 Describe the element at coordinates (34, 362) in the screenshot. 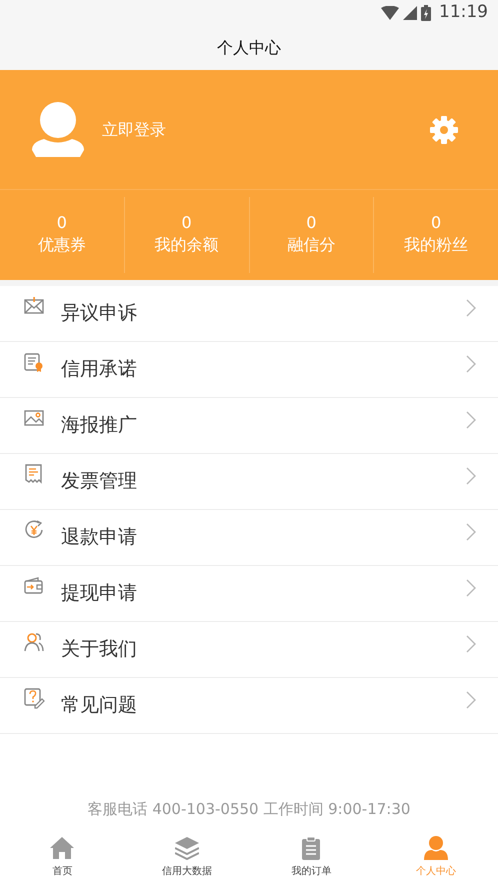

I see `document-icon` at that location.